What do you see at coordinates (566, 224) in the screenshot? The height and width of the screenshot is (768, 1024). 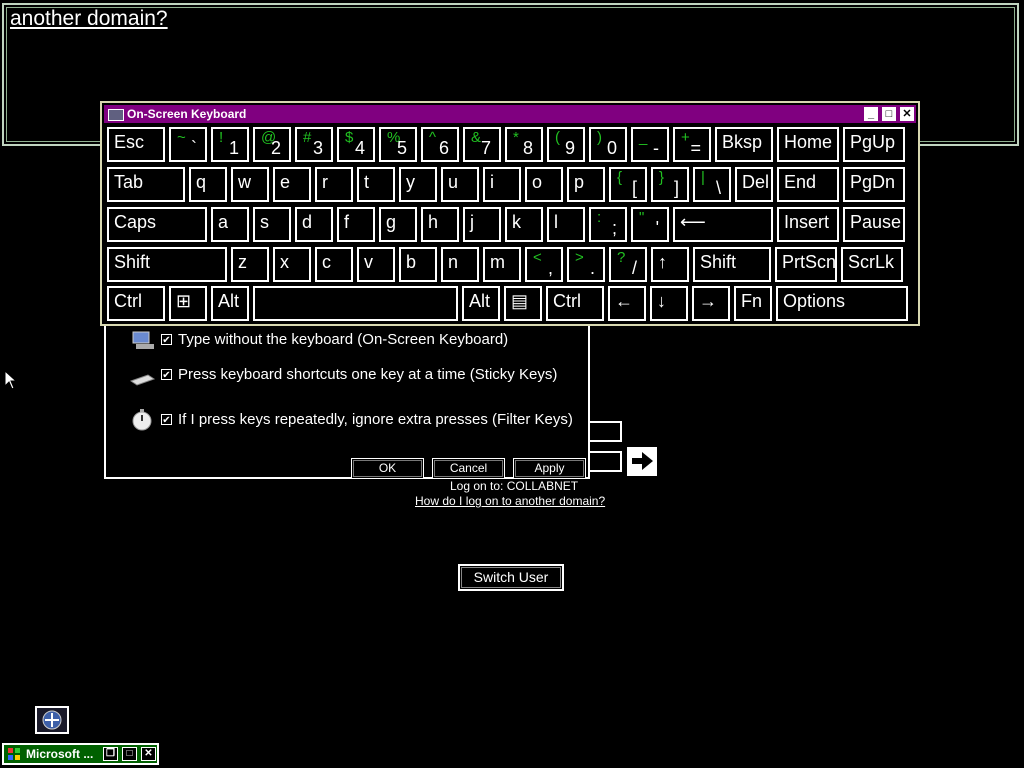 I see `key-l: l` at bounding box center [566, 224].